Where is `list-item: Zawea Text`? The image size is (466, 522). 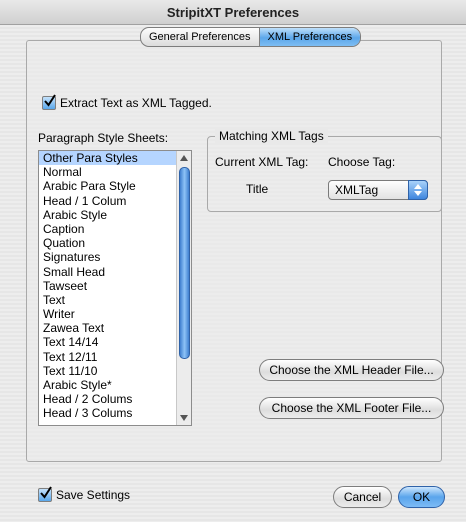
list-item: Zawea Text is located at coordinates (107, 328).